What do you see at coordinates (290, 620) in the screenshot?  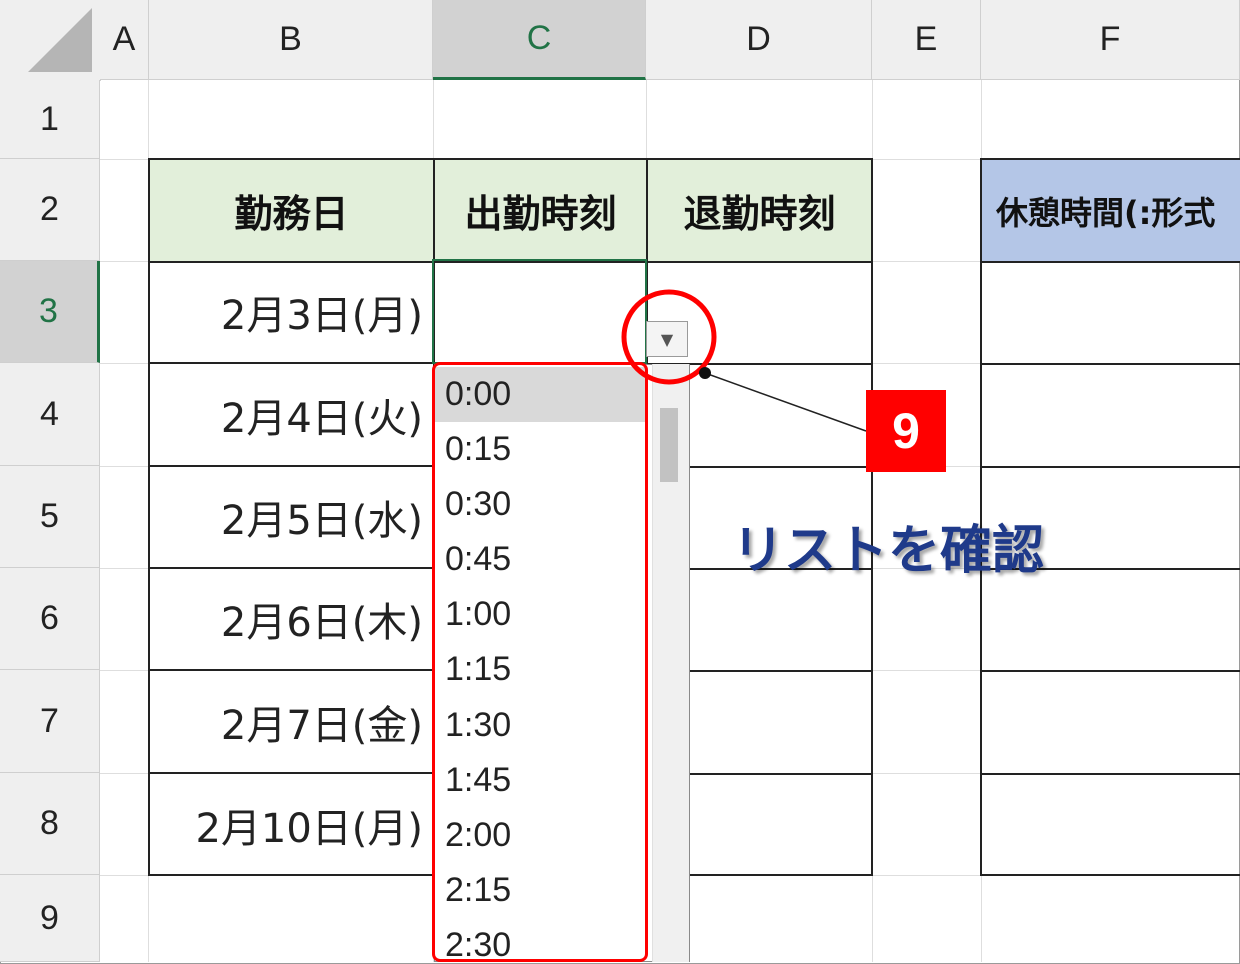 I see `date-cell: 2月6日(木)` at bounding box center [290, 620].